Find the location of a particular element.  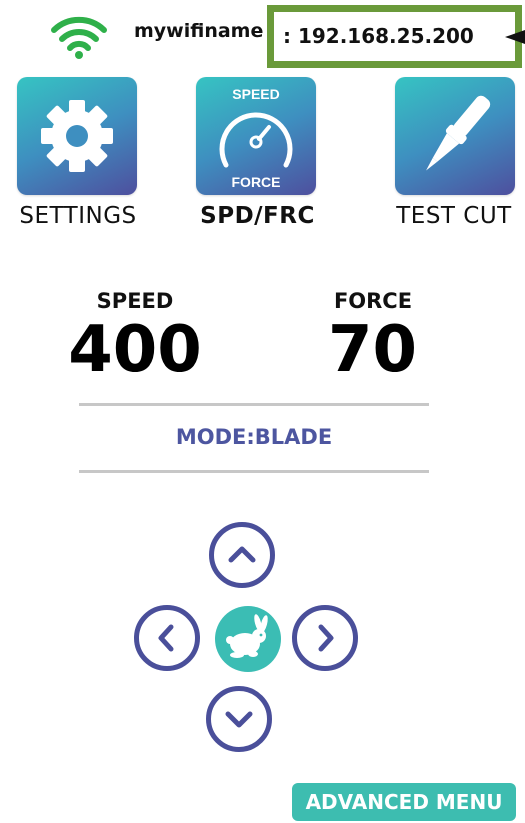

advanced-menu-button: ADVANCED MENU is located at coordinates (404, 802).